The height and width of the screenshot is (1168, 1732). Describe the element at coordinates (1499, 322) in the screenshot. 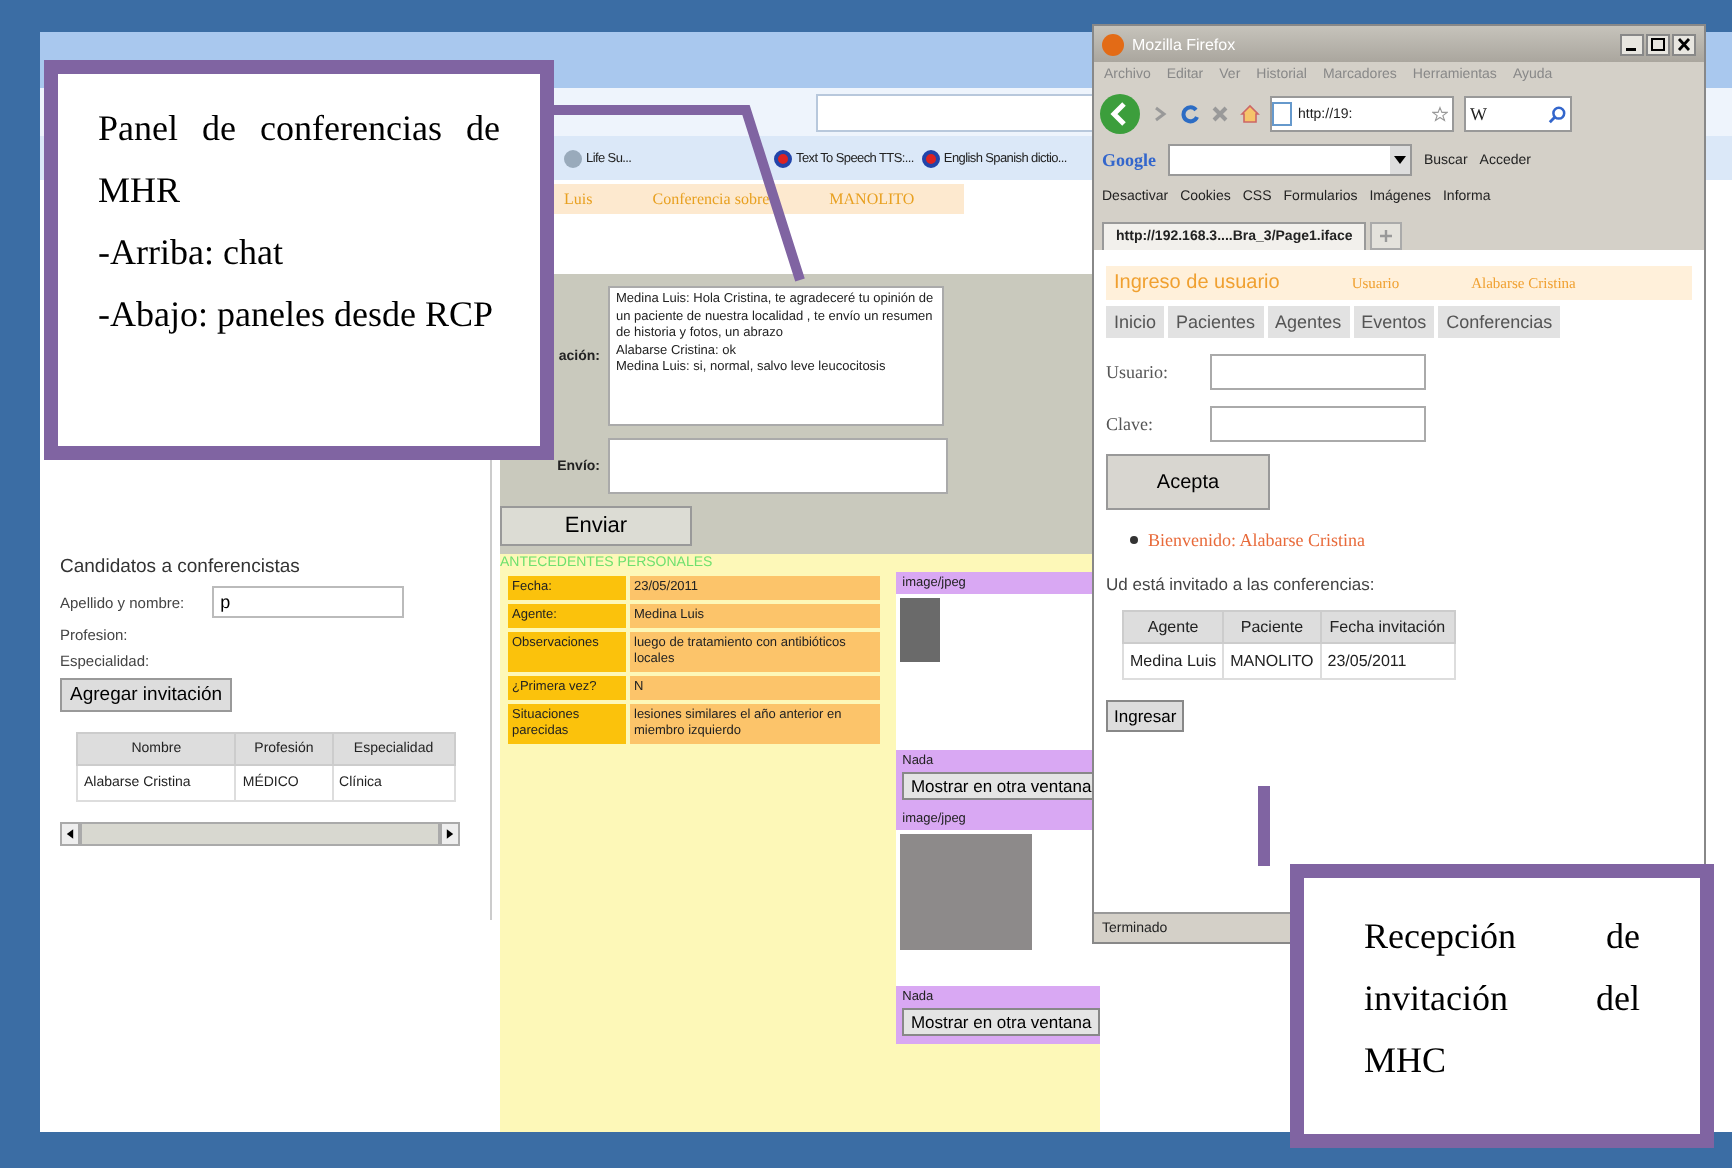

I see `nav-tab: Conferencias` at that location.